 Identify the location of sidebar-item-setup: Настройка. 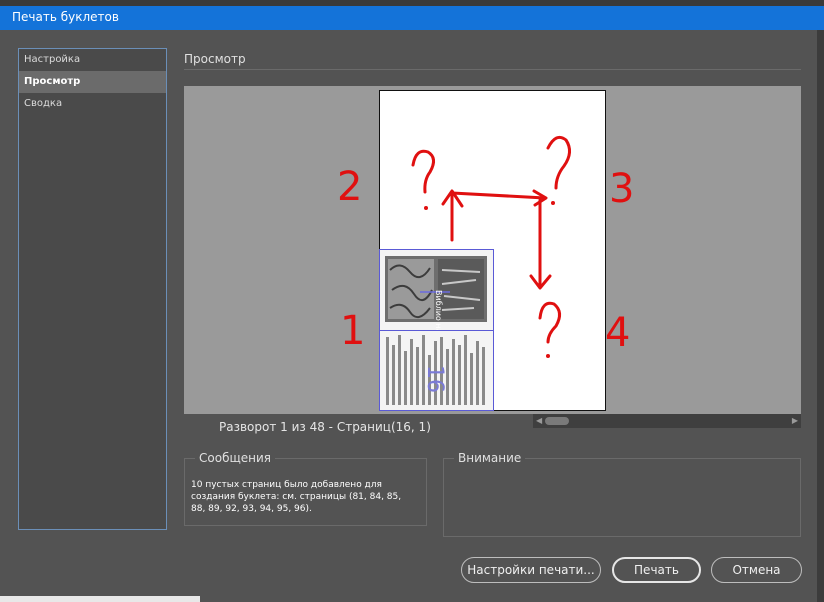
(92, 60).